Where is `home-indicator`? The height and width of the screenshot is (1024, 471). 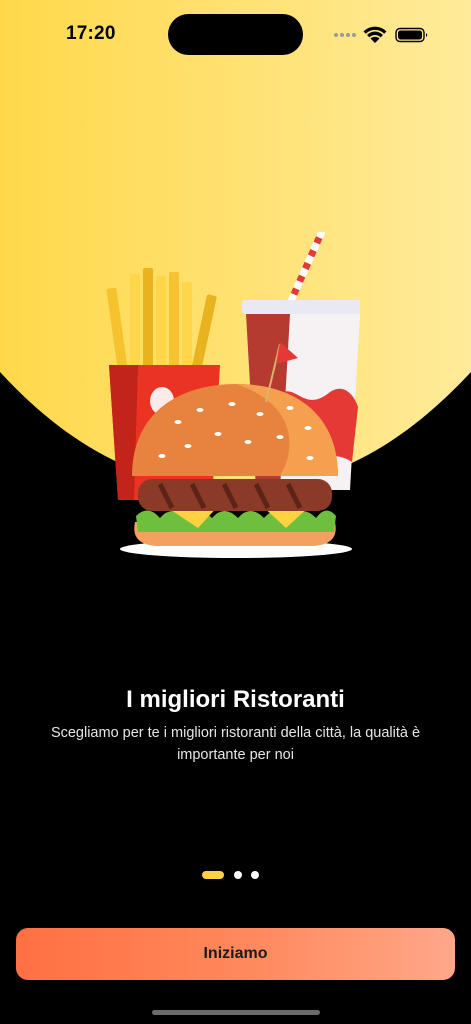
home-indicator is located at coordinates (236, 1012).